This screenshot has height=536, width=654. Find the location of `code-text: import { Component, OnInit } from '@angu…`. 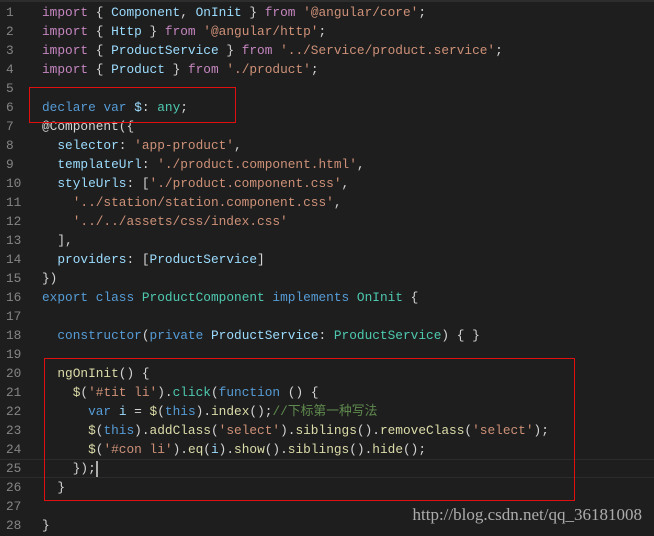

code-text: import { Component, OnInit } from '@angu… is located at coordinates (234, 12).